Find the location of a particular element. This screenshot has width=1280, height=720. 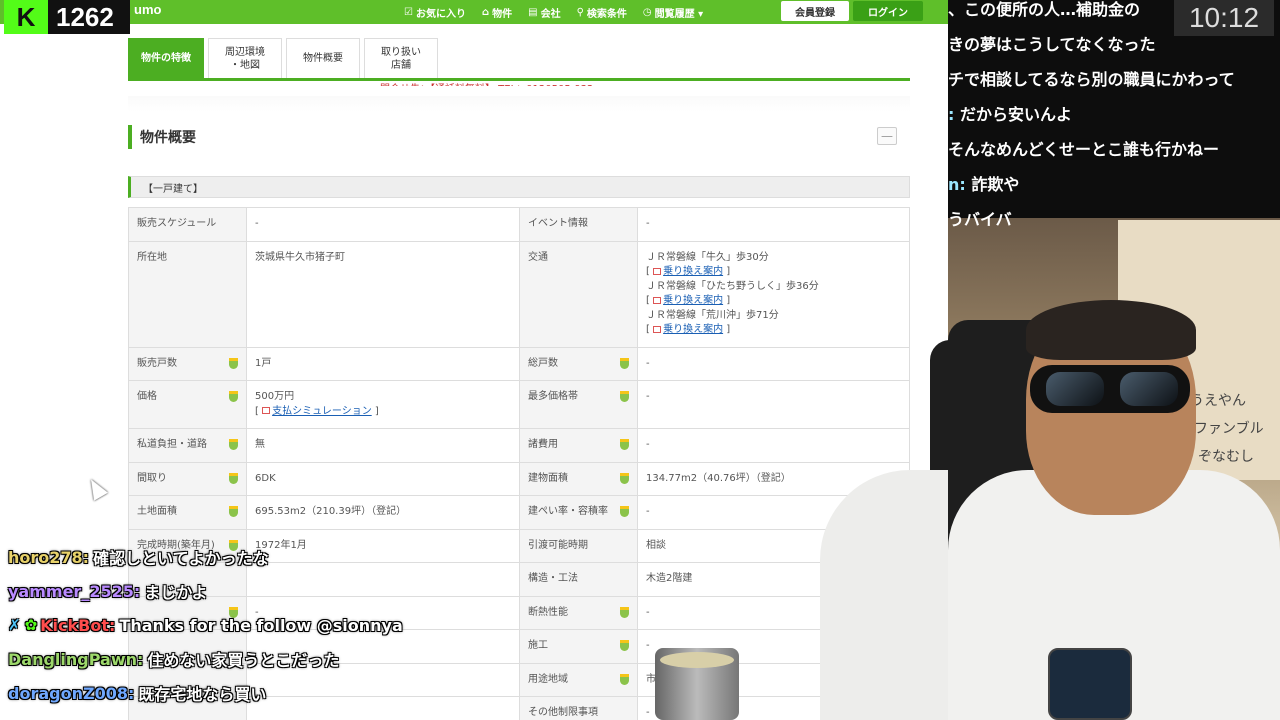

chat-text: だから安いんよ is located at coordinates (1013, 114).